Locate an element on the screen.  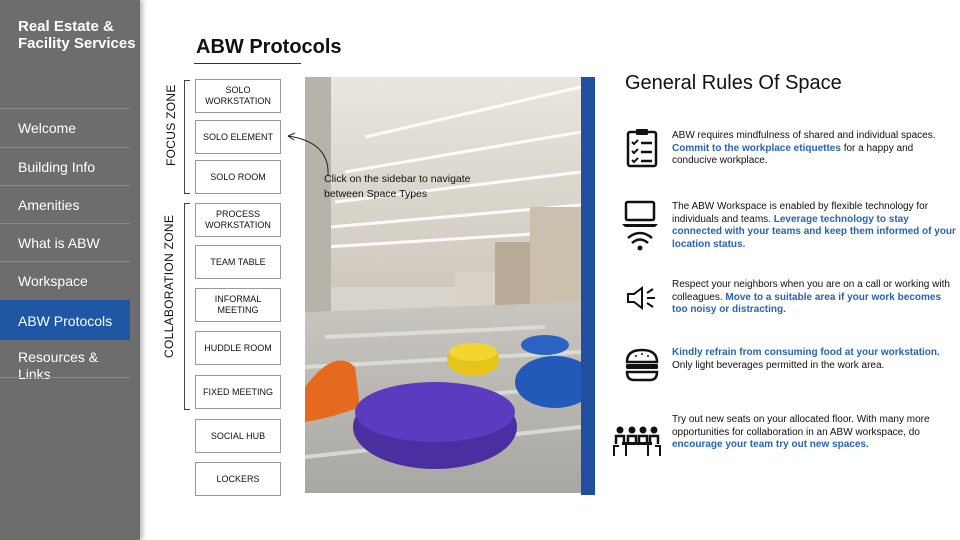
sidebar-item-resources-links: Resources & Links is located at coordinates (65, 361).